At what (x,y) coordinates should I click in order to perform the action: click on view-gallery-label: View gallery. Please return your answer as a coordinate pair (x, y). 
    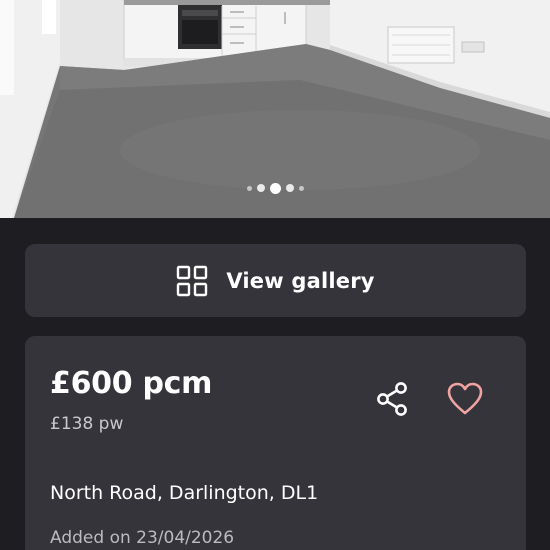
    Looking at the image, I should click on (300, 280).